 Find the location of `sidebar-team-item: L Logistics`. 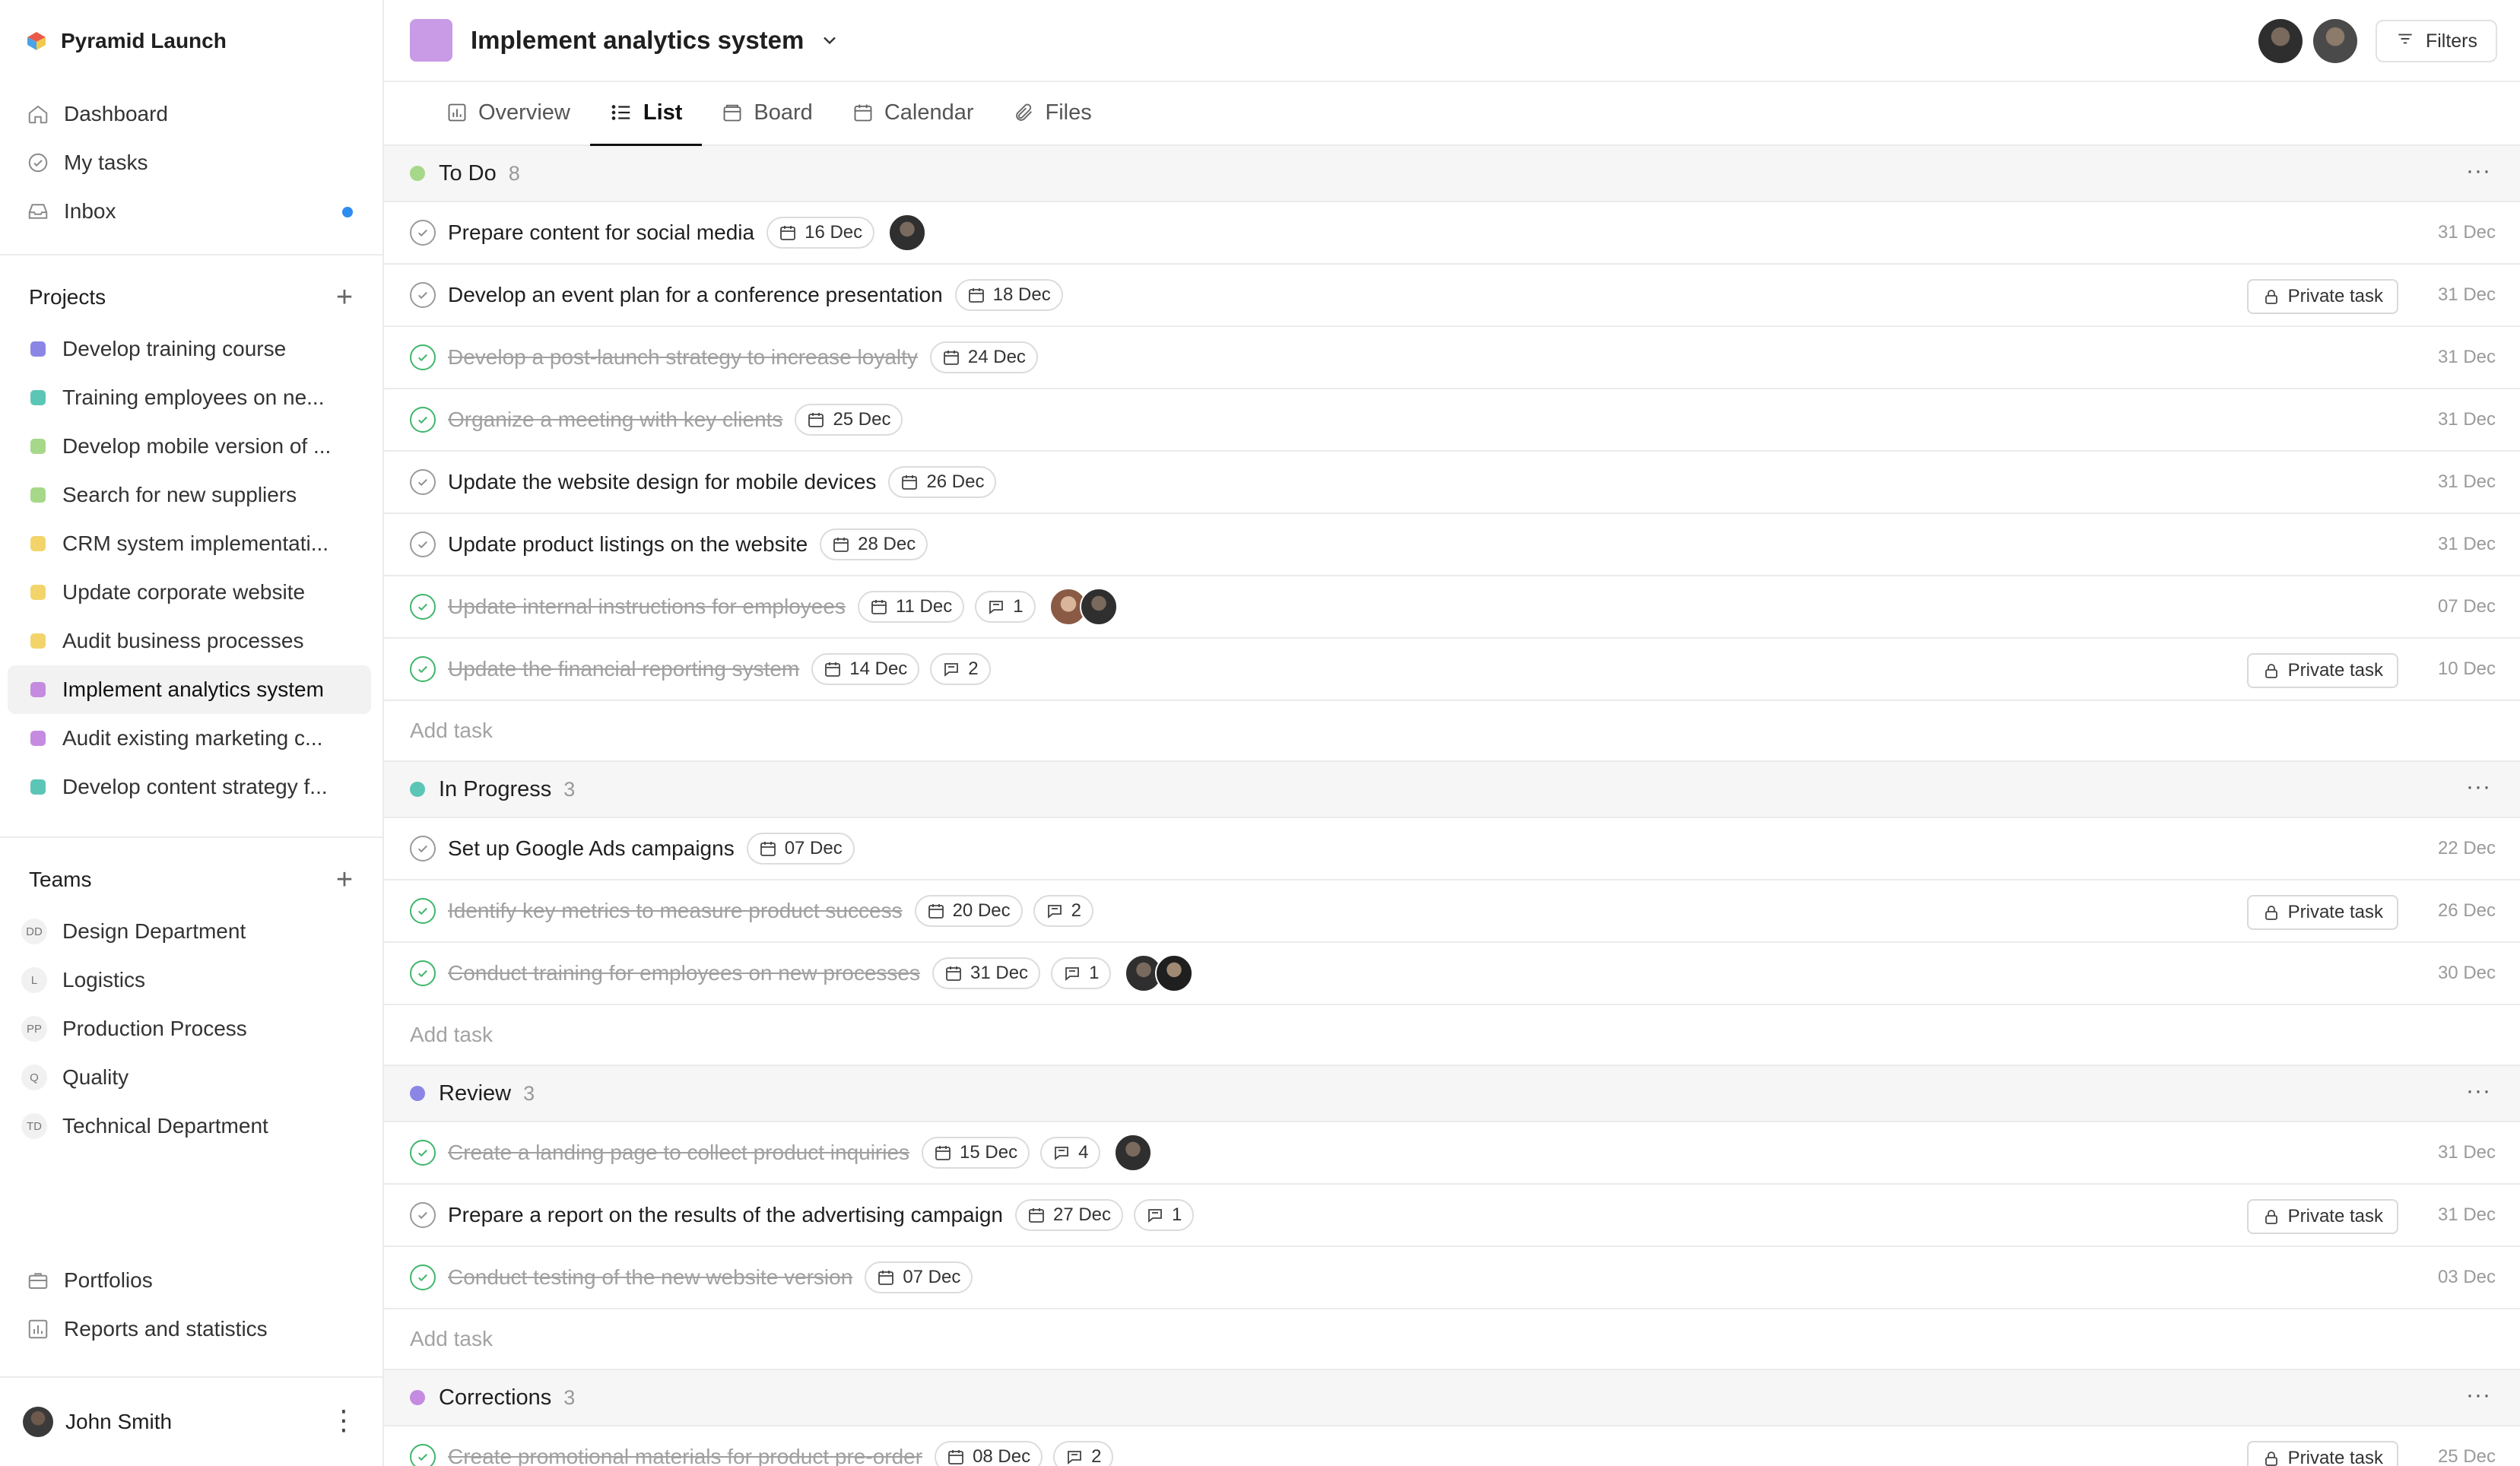

sidebar-team-item: L Logistics is located at coordinates (192, 980).